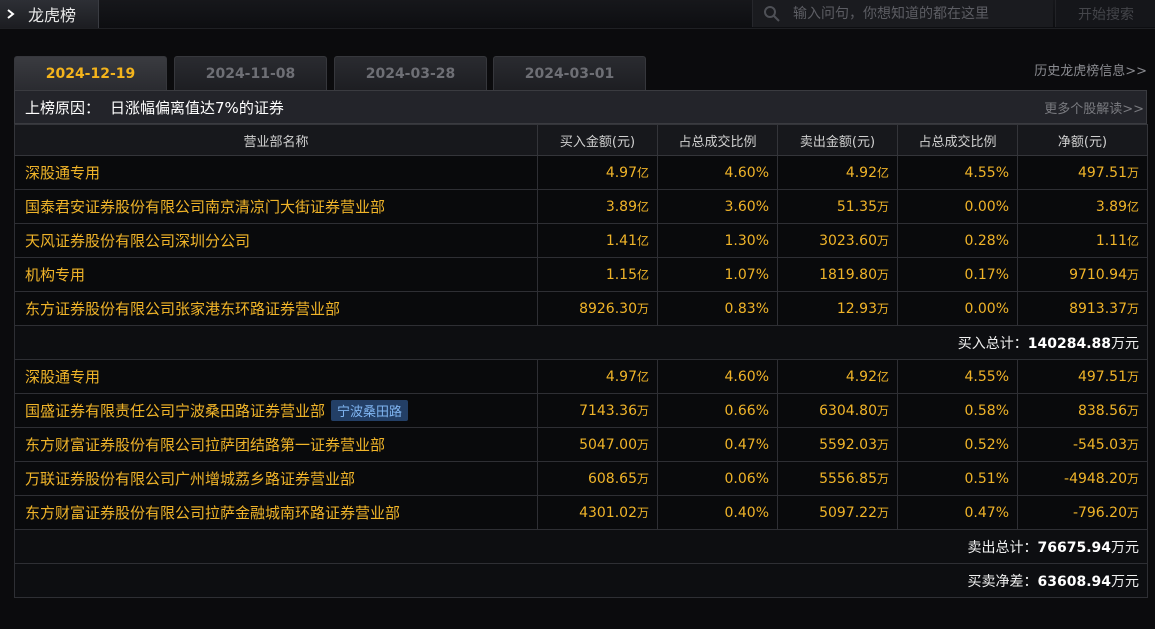 This screenshot has height=629, width=1155. Describe the element at coordinates (597, 140) in the screenshot. I see `col-header-buy: 买入金额(元)` at that location.